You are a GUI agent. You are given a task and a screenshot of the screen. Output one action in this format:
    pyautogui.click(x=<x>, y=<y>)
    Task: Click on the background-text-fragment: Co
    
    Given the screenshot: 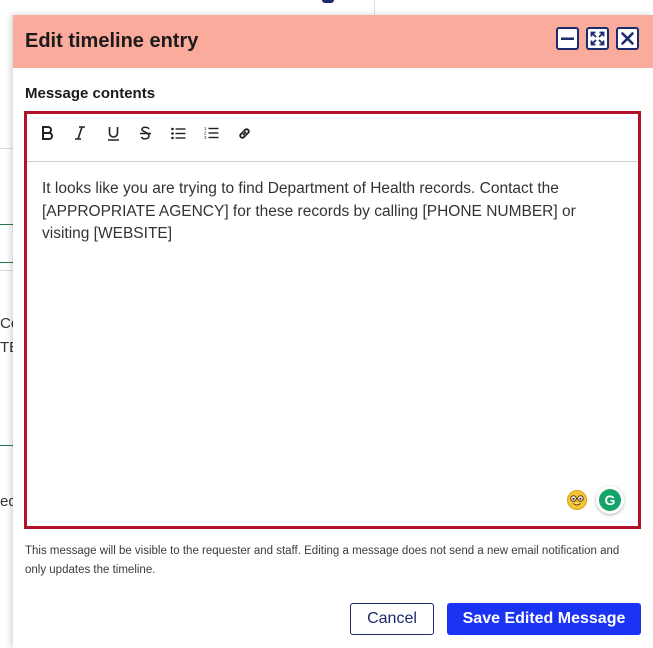 What is the action you would take?
    pyautogui.click(x=7, y=323)
    